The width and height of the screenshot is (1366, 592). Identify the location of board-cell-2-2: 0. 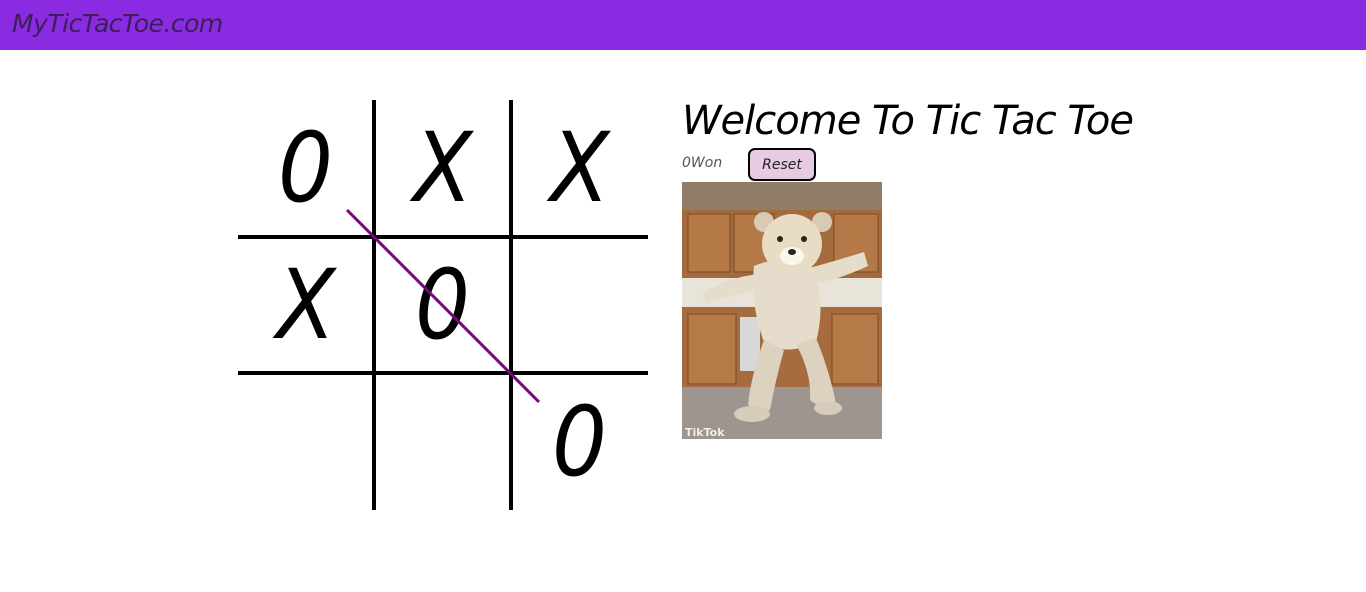
(443, 305).